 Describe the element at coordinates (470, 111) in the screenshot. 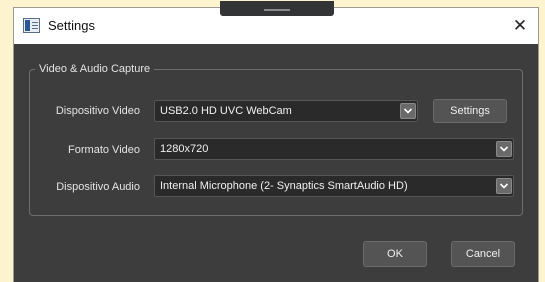

I see `video-settings-button: Settings` at that location.